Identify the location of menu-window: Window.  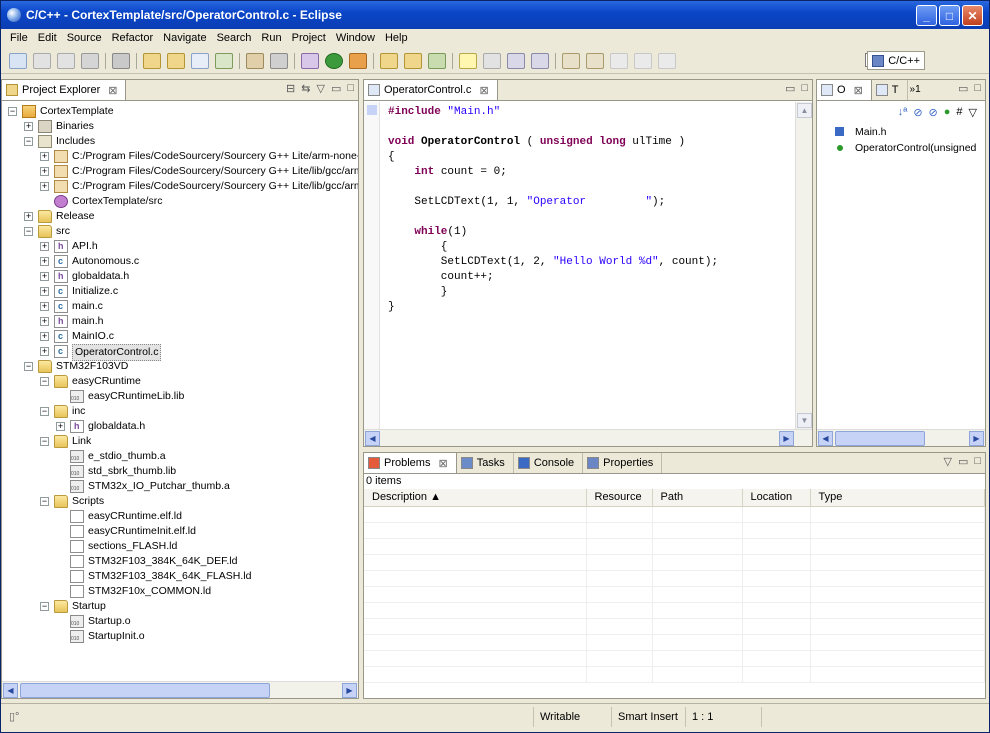
(355, 38).